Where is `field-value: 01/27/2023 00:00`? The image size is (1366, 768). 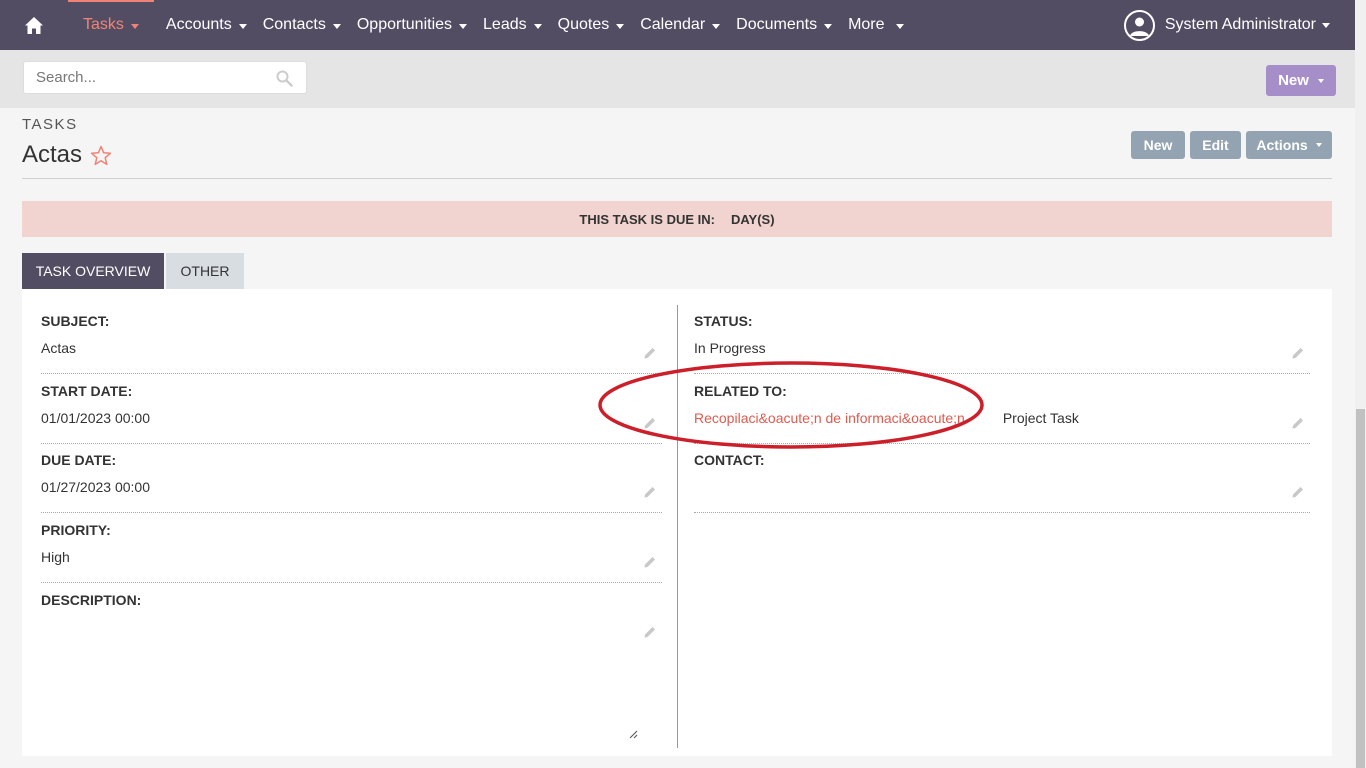 field-value: 01/27/2023 00:00 is located at coordinates (95, 487).